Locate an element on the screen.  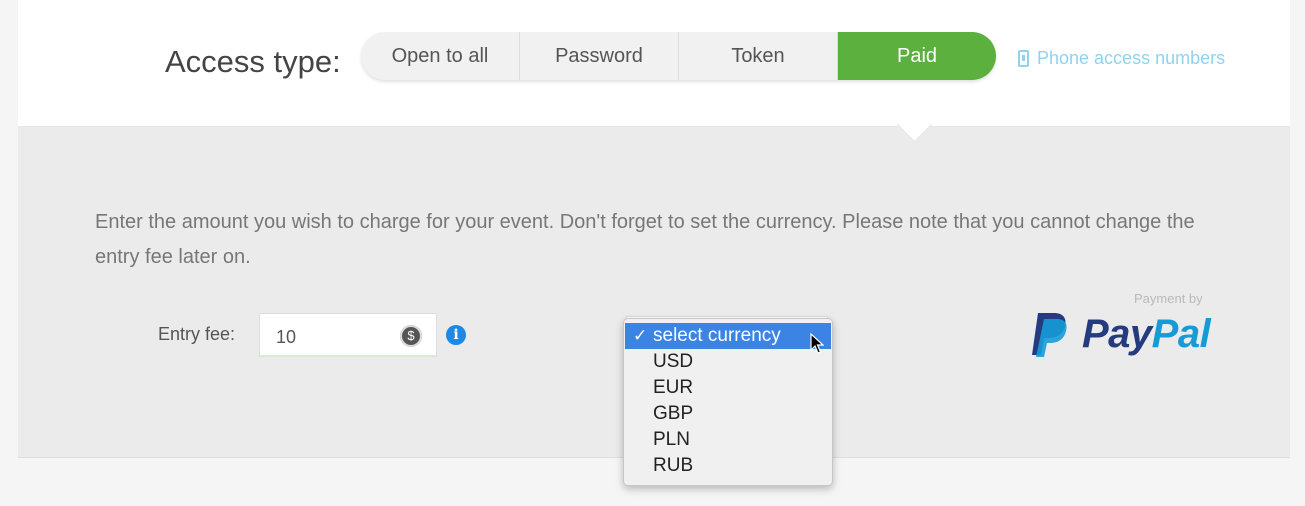
currency-option-select: ✓ select currency is located at coordinates (728, 336).